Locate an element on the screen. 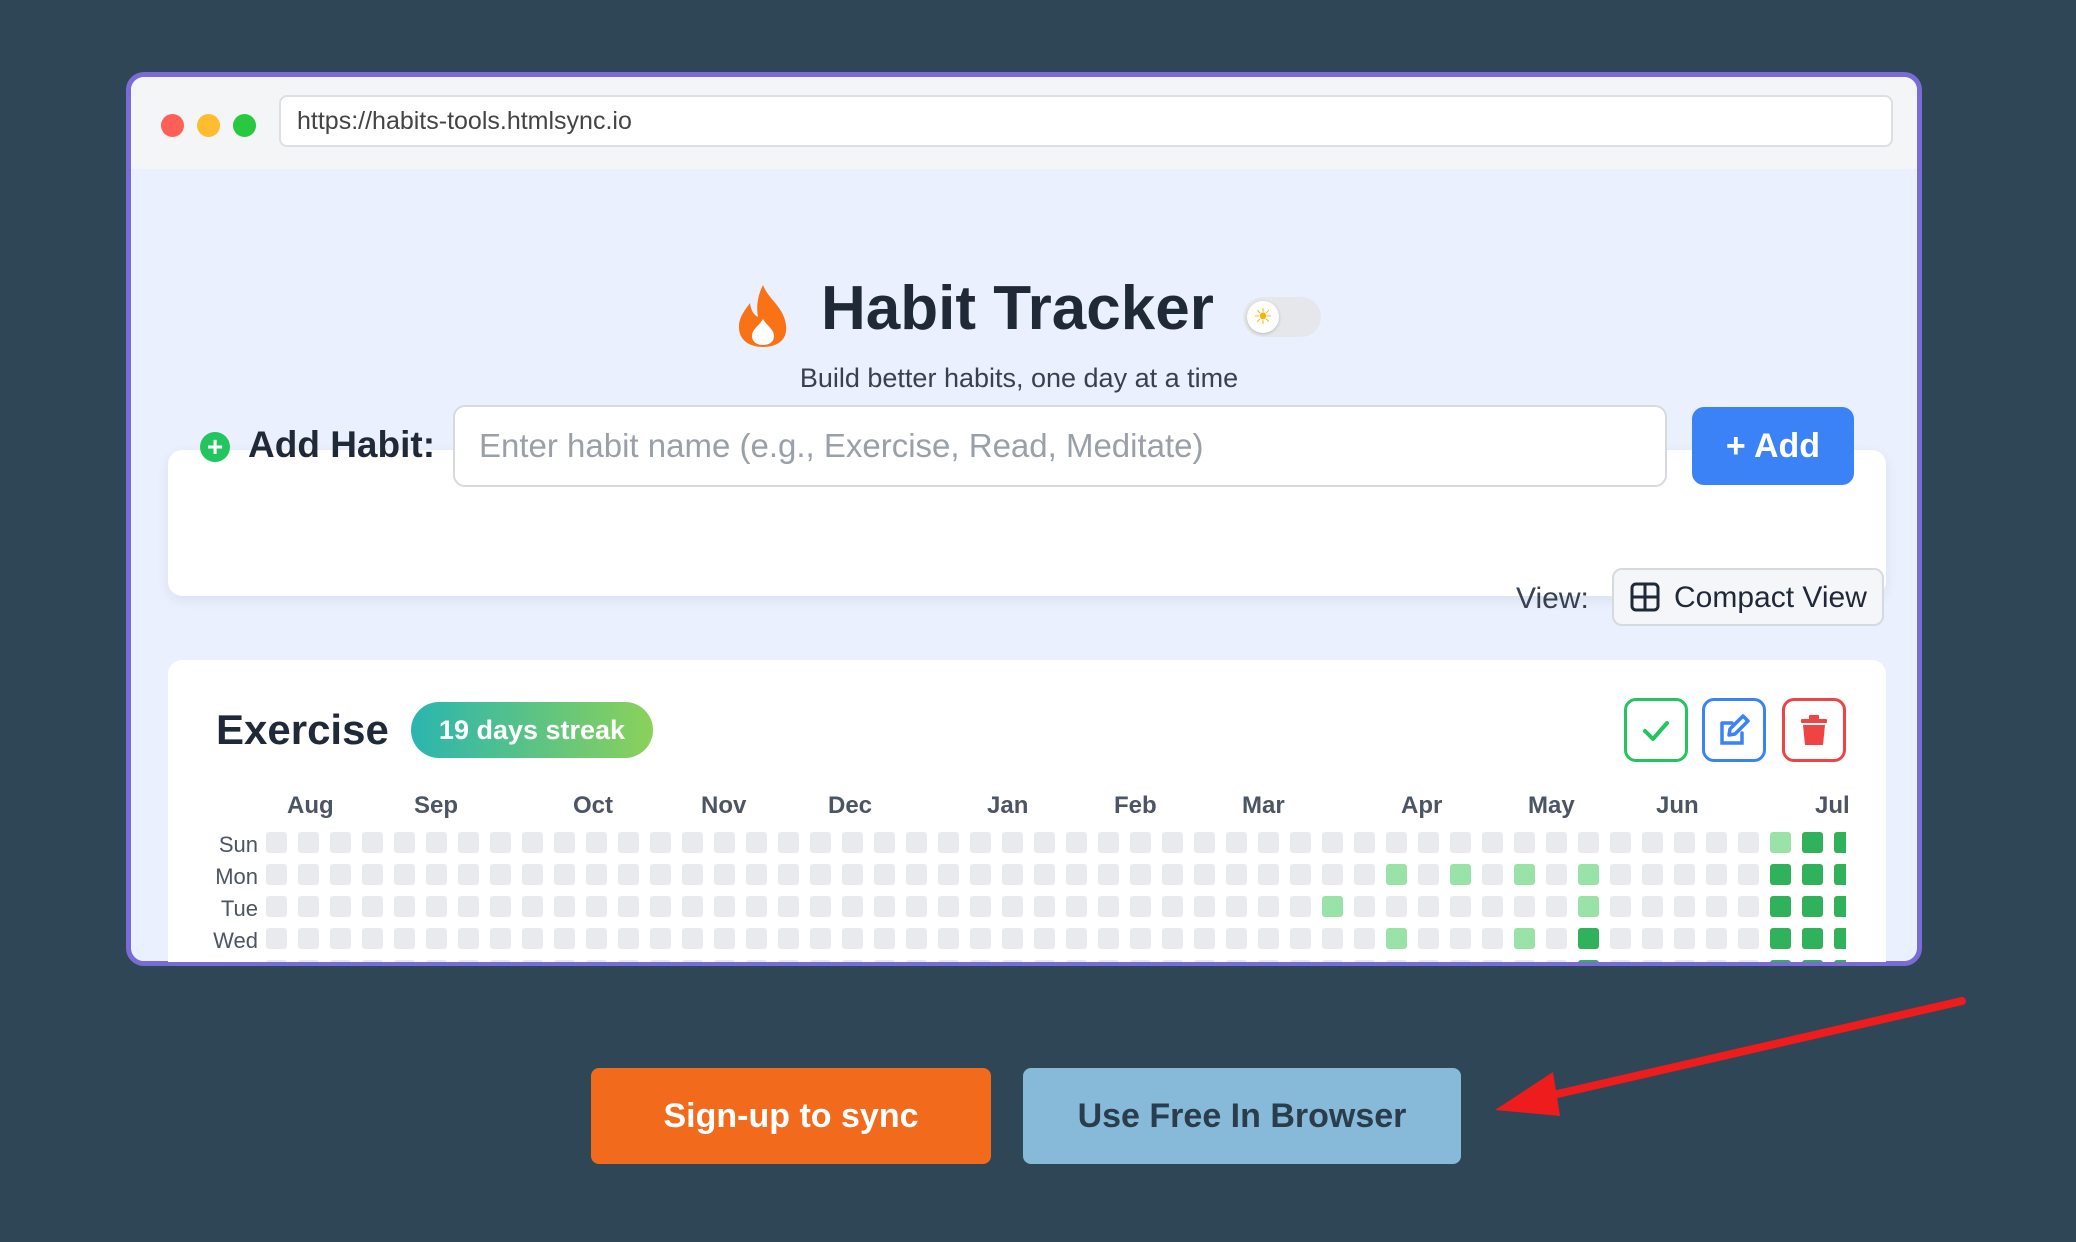 This screenshot has height=1242, width=2076. minimize-window-dot is located at coordinates (208, 125).